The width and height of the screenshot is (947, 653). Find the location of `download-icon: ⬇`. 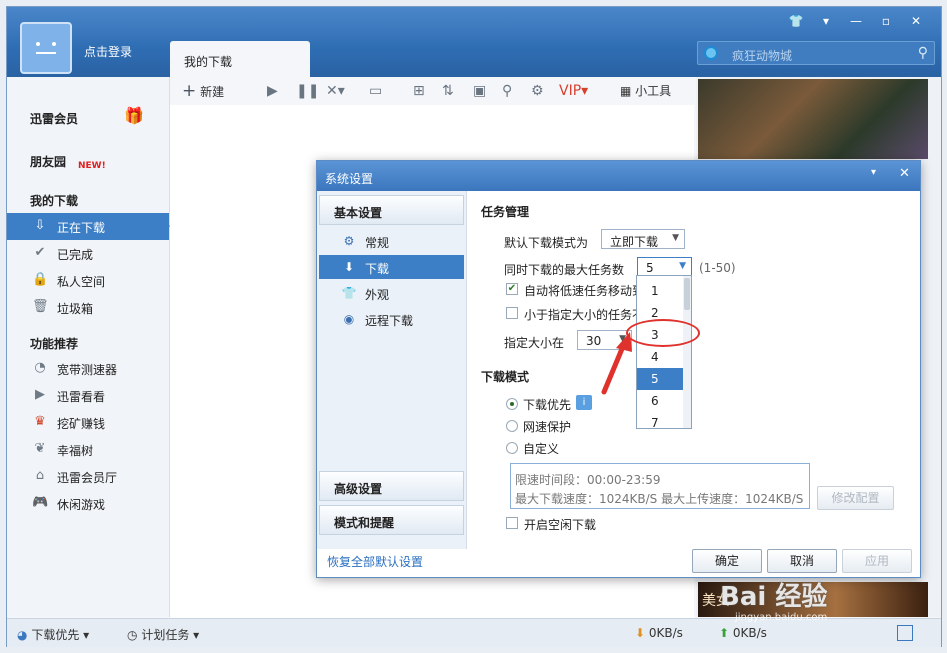

download-icon: ⬇ is located at coordinates (349, 267).